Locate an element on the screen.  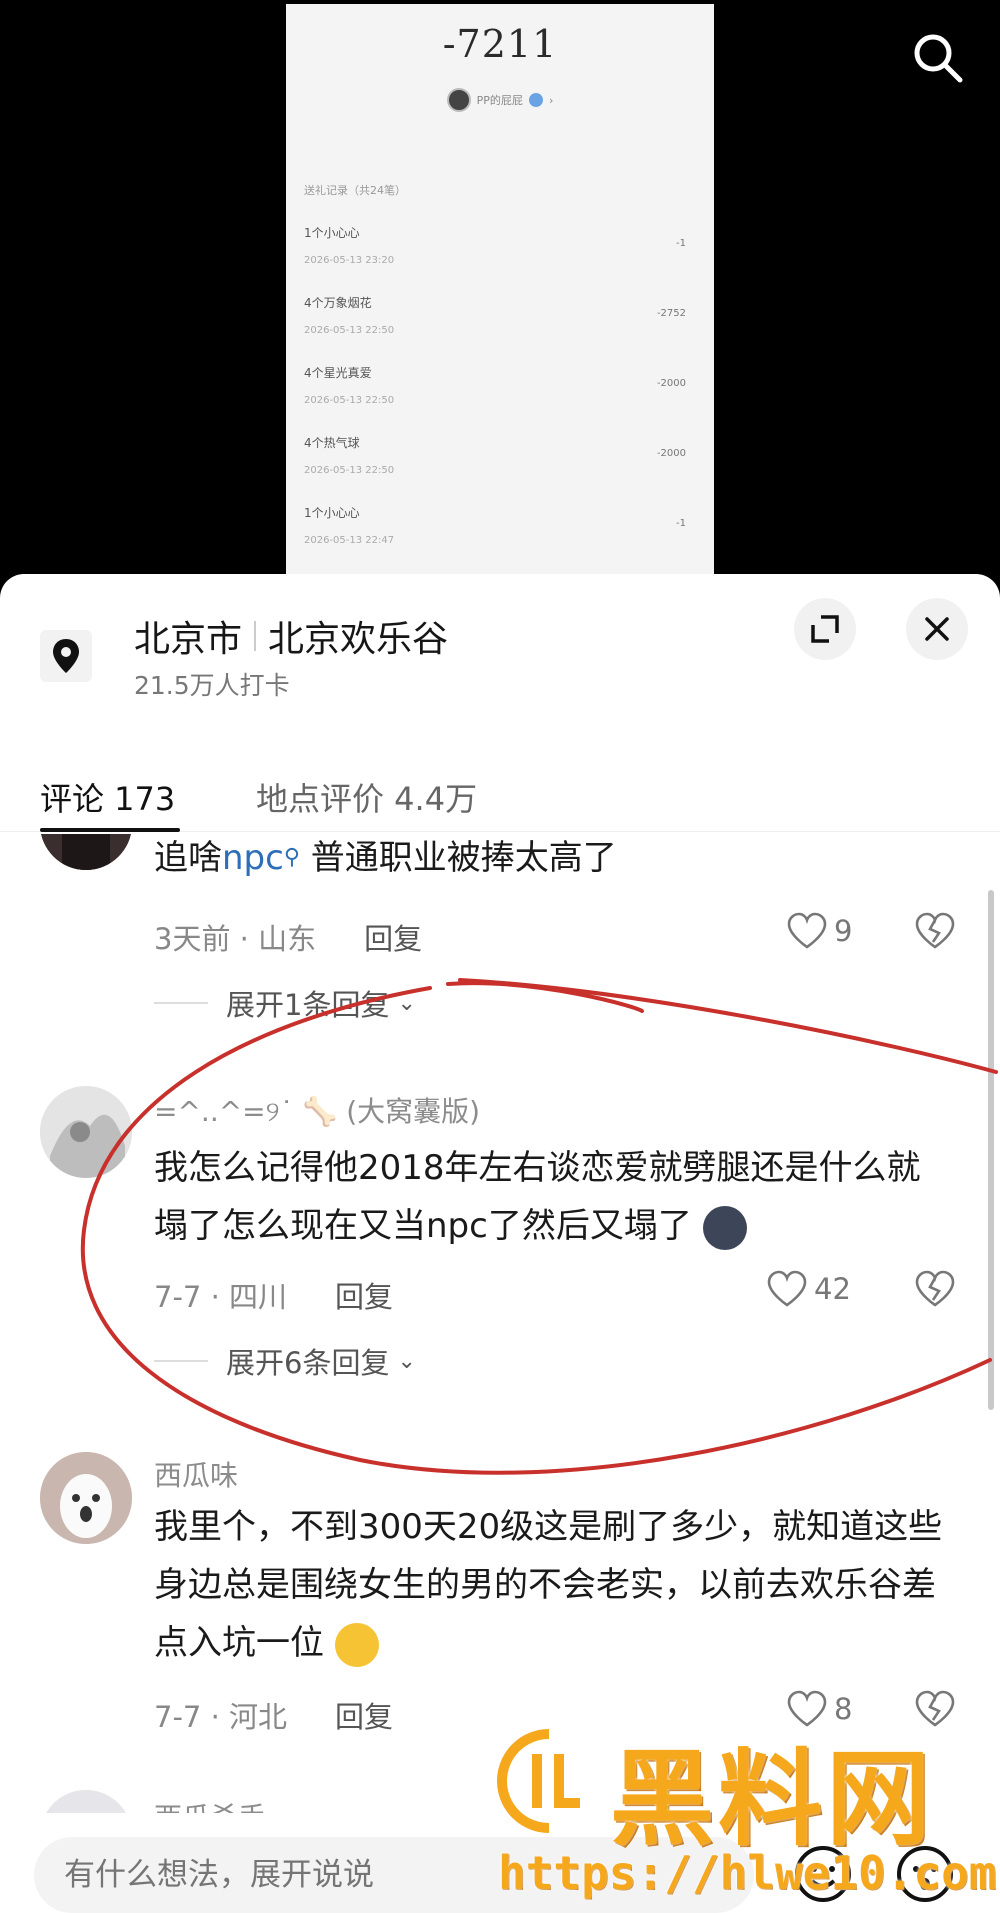
like-button: 9 is located at coordinates (819, 931).